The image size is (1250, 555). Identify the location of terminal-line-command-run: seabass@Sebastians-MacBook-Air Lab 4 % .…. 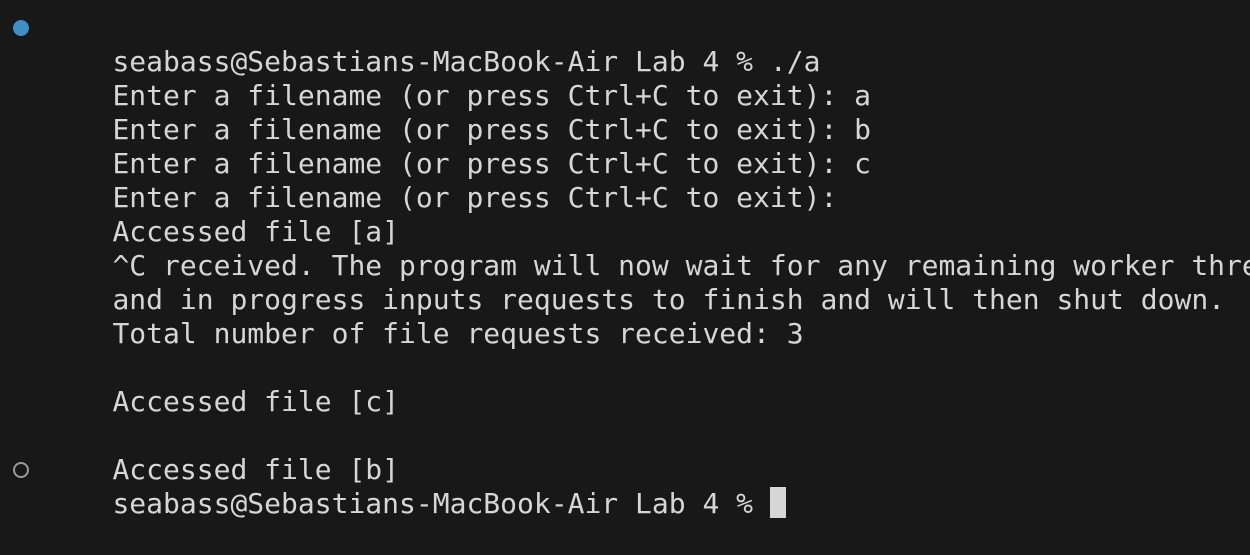
(631, 44).